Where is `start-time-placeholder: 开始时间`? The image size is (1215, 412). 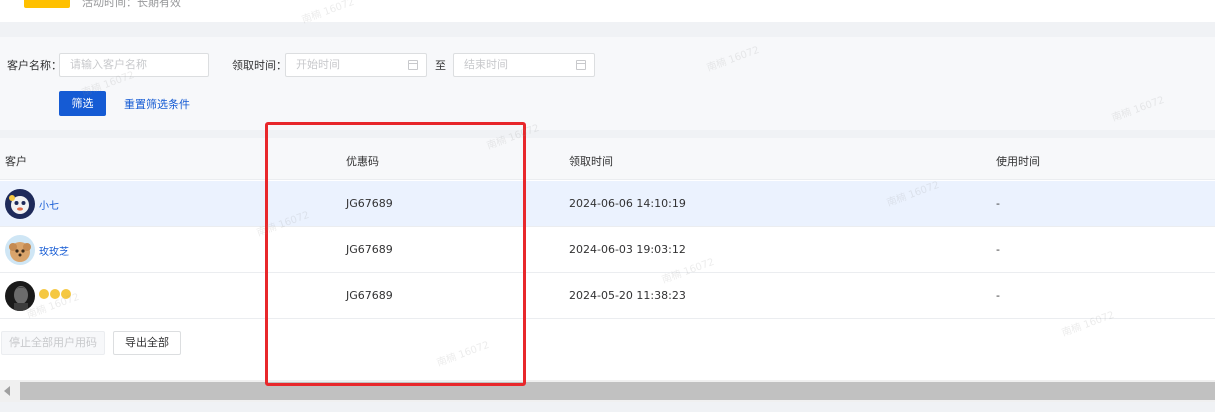 start-time-placeholder: 开始时间 is located at coordinates (318, 64).